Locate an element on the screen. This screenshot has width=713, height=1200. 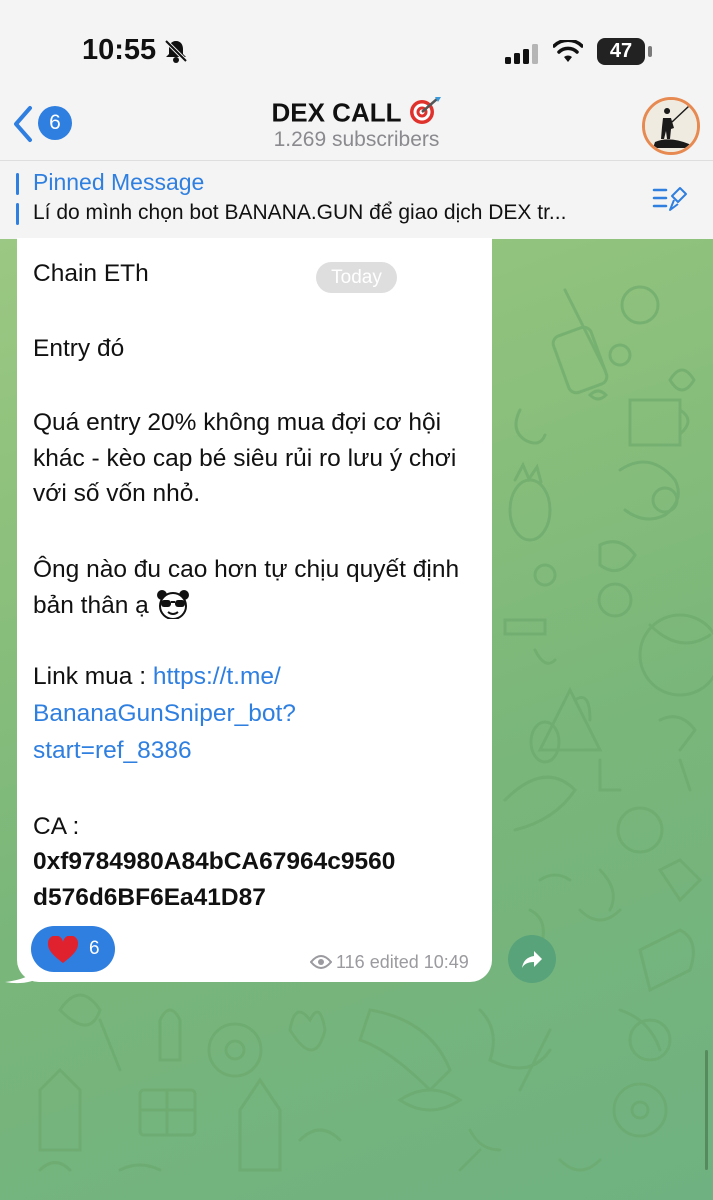
referral-link-part3: start=ref_8386 is located at coordinates (258, 751).